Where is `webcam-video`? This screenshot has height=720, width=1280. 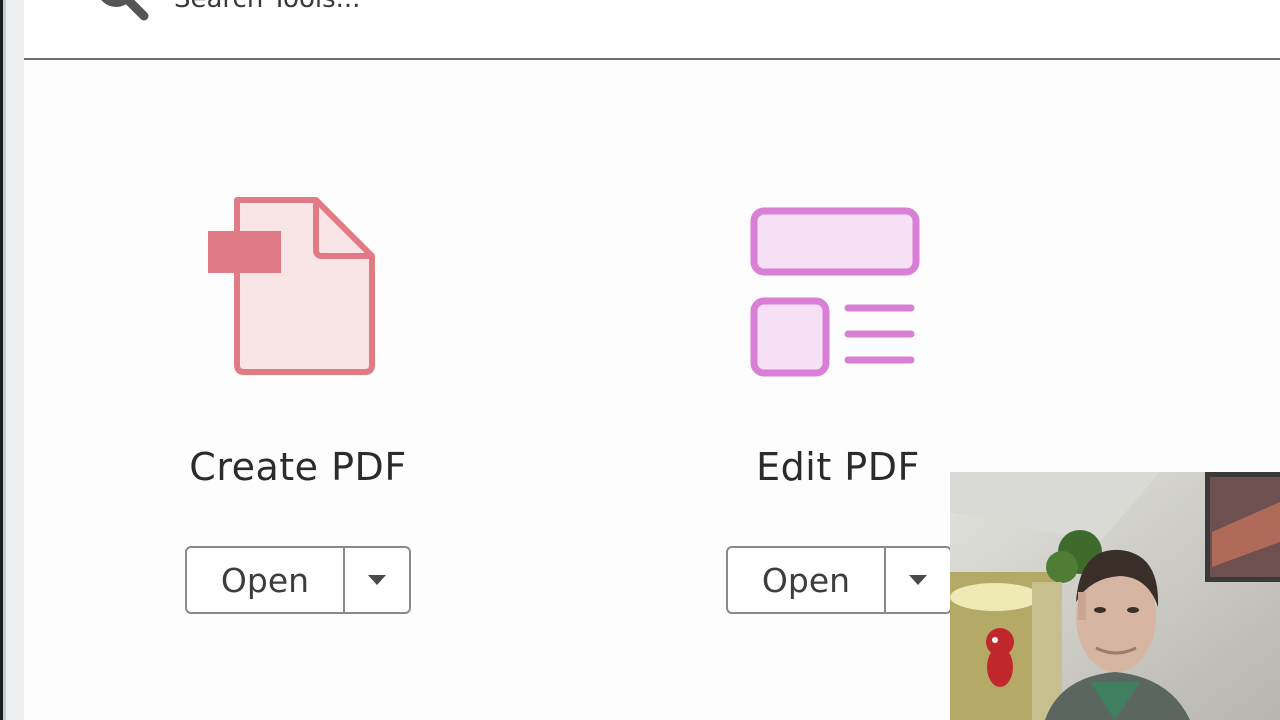 webcam-video is located at coordinates (1115, 596).